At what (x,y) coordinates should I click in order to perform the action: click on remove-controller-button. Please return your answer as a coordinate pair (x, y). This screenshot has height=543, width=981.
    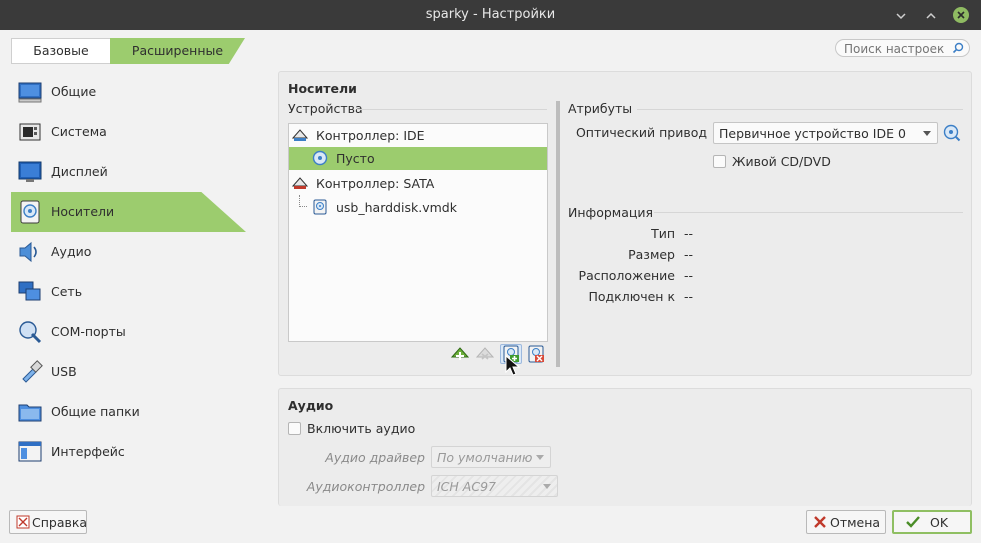
    Looking at the image, I should click on (485, 354).